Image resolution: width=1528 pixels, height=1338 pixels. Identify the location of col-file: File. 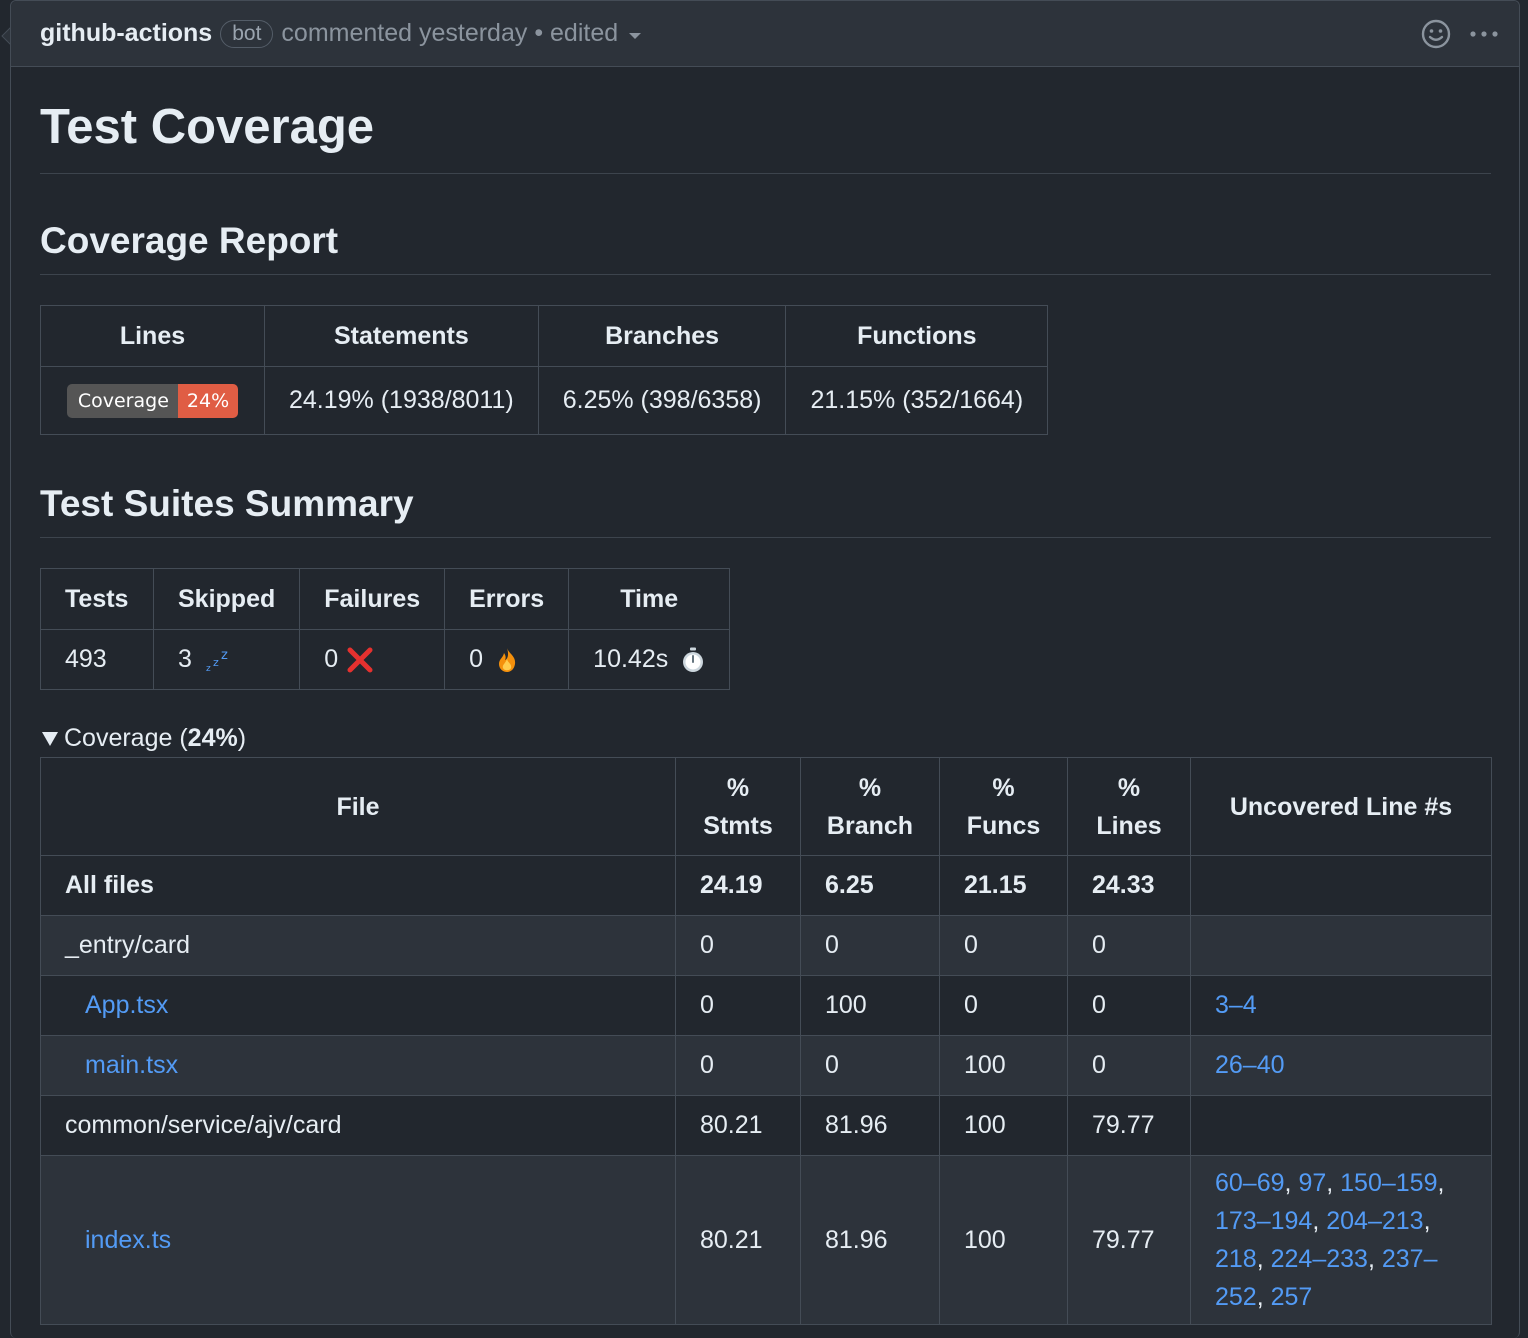
(358, 806).